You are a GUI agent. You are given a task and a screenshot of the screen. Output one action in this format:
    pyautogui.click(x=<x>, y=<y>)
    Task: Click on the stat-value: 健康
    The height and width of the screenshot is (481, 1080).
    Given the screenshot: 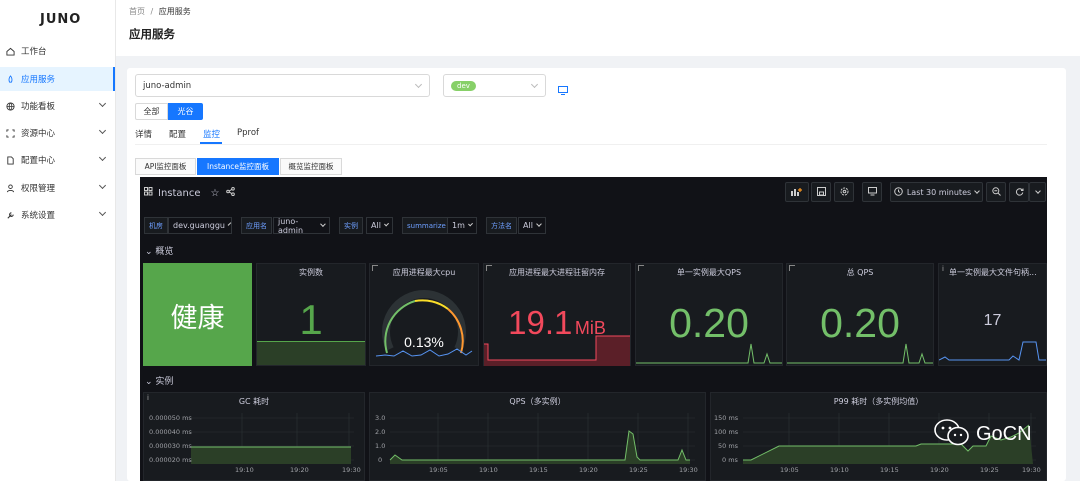 What is the action you would take?
    pyautogui.click(x=197, y=318)
    